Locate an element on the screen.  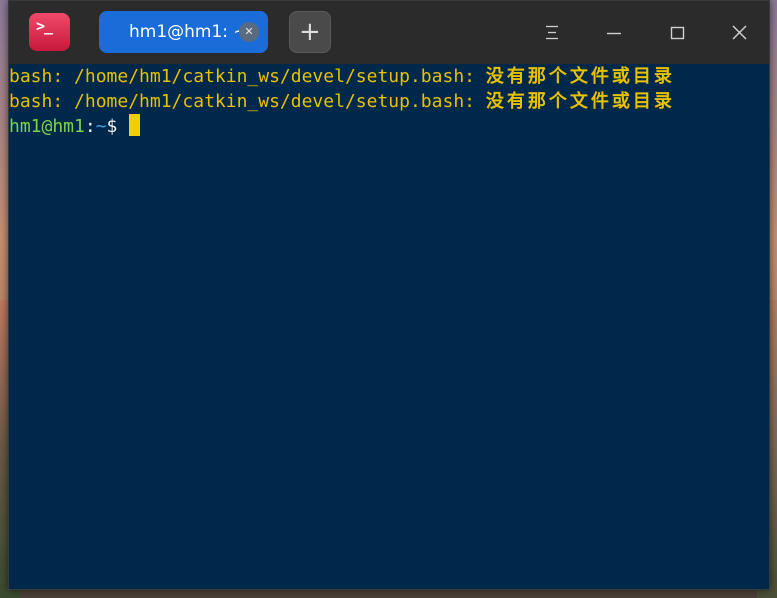
maximize-icon is located at coordinates (677, 33).